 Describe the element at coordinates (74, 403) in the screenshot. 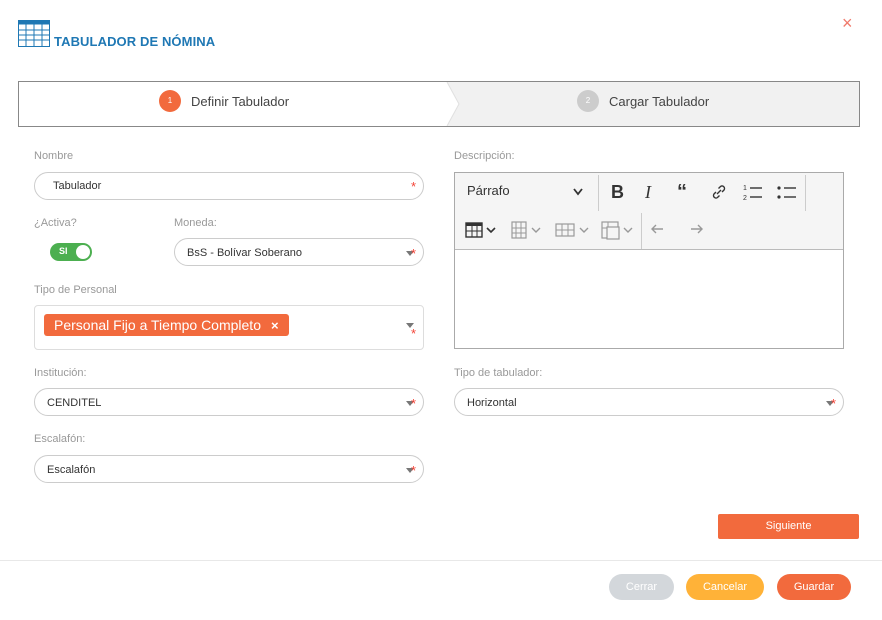

I see `institucion-value: CENDITEL` at that location.